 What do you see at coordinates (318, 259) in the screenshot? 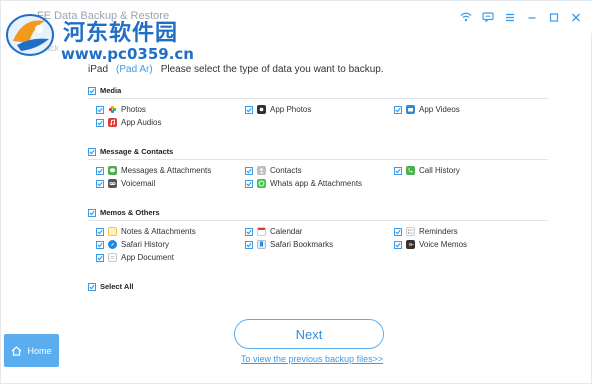
I see `memos-row-3: App Document` at bounding box center [318, 259].